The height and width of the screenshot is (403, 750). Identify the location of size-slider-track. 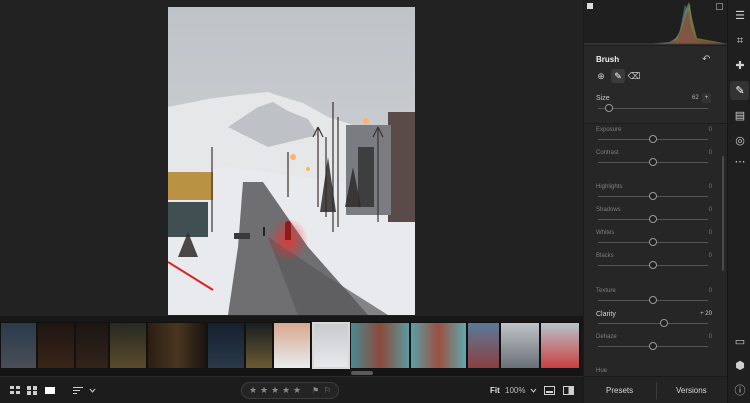
(653, 108).